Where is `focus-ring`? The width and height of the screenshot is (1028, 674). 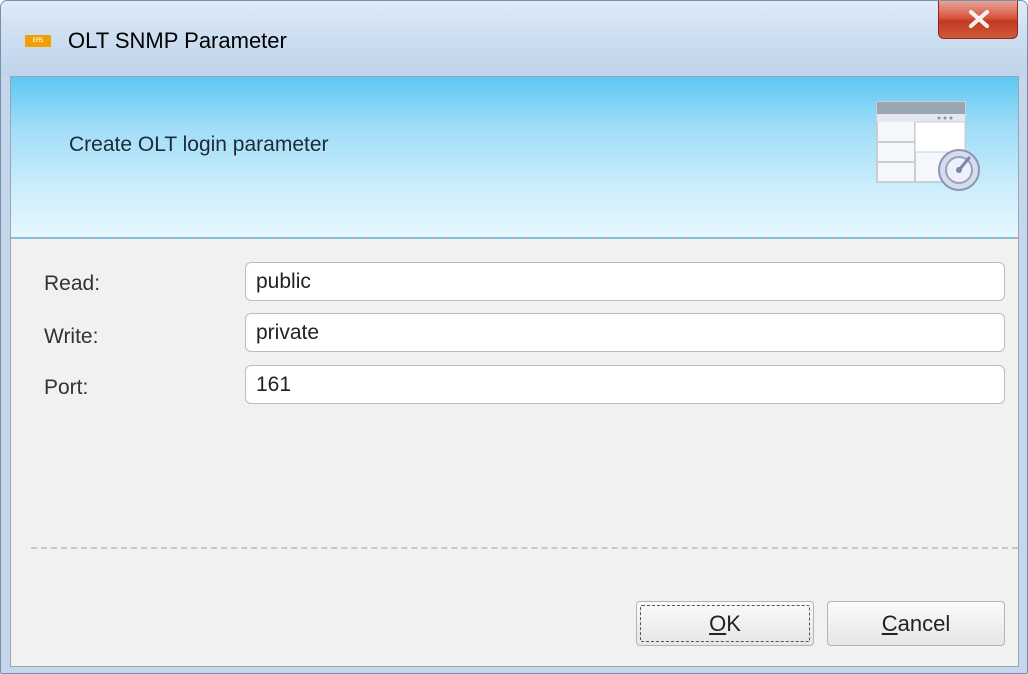 focus-ring is located at coordinates (725, 623).